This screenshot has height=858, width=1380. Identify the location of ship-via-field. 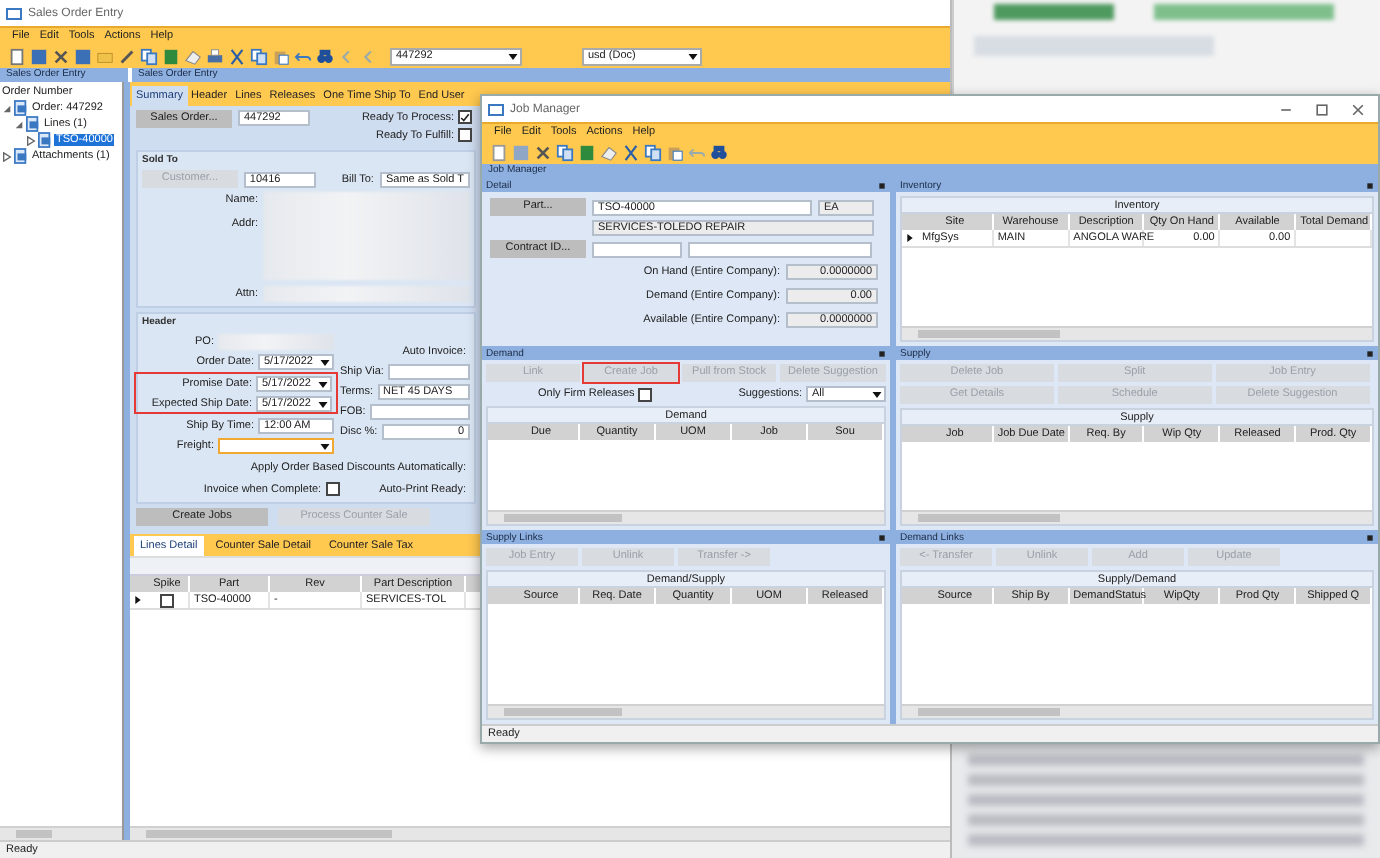
(428, 371).